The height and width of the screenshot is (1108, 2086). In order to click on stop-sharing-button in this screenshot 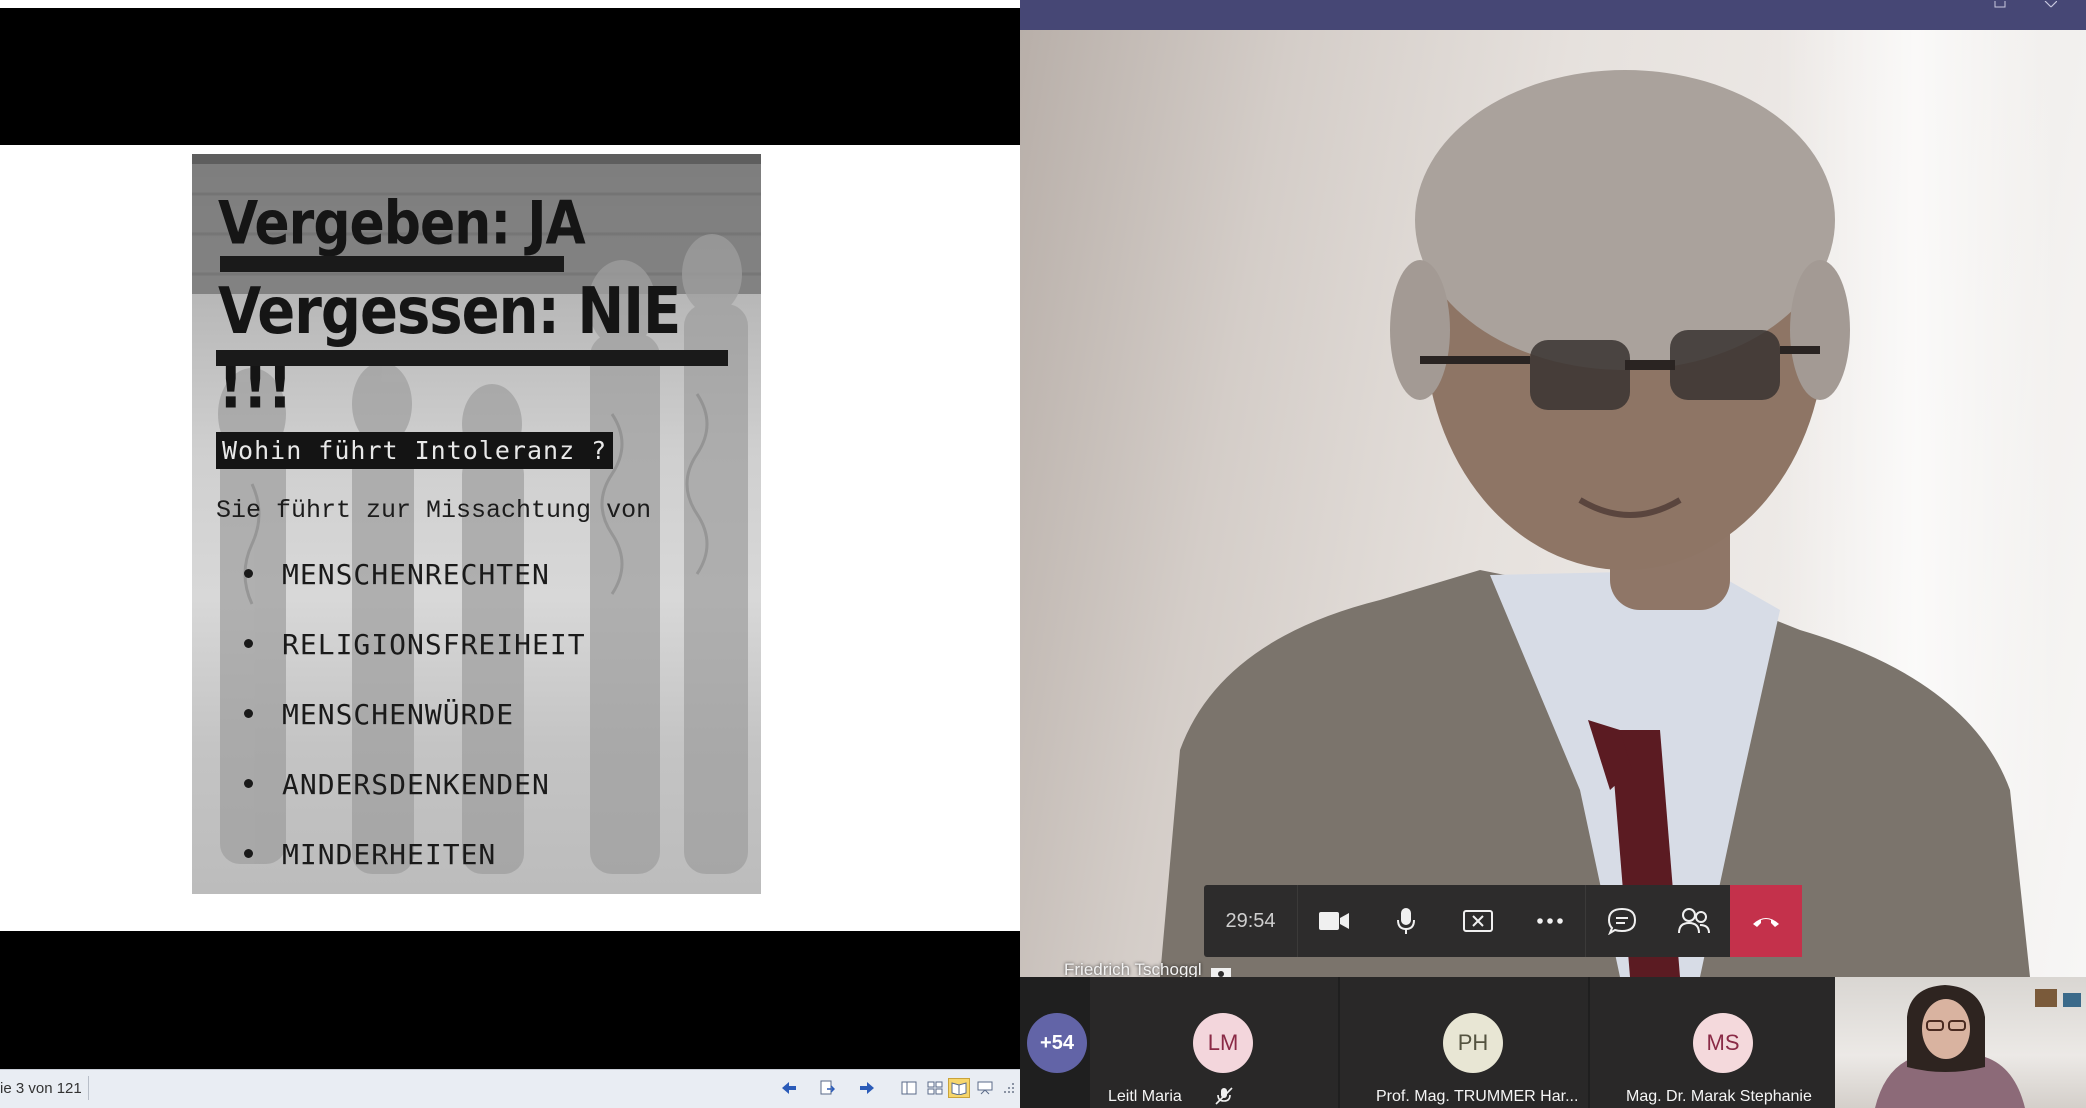, I will do `click(1478, 921)`.